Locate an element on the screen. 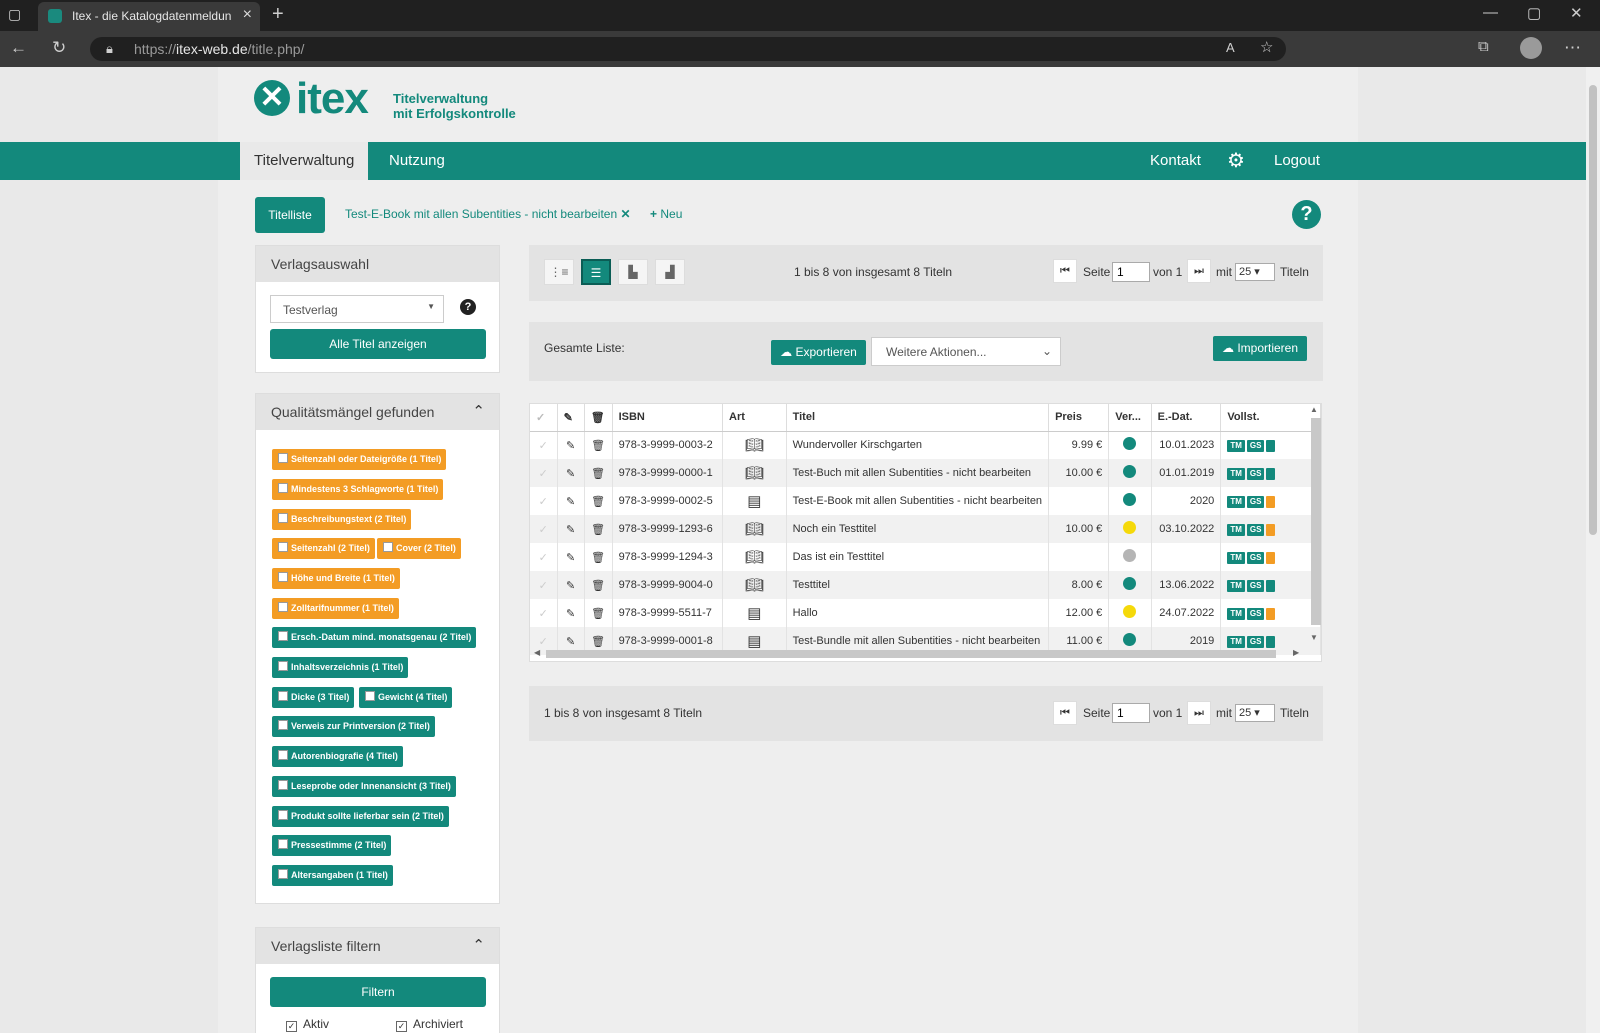 This screenshot has width=1600, height=1033. alle-titel-button: Alle Titel anzeigen is located at coordinates (378, 344).